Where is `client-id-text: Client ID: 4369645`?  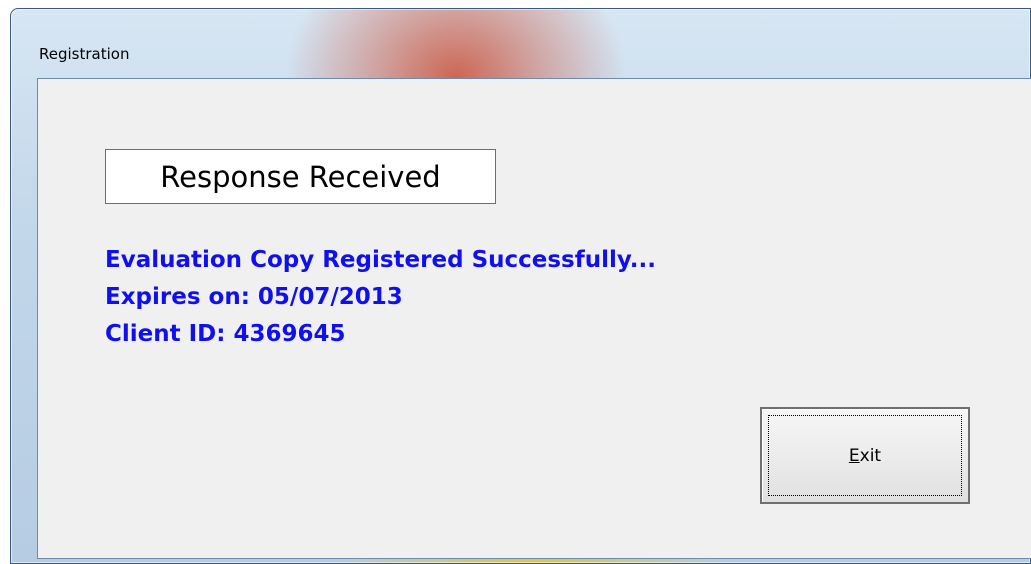
client-id-text: Client ID: 4369645 is located at coordinates (225, 334).